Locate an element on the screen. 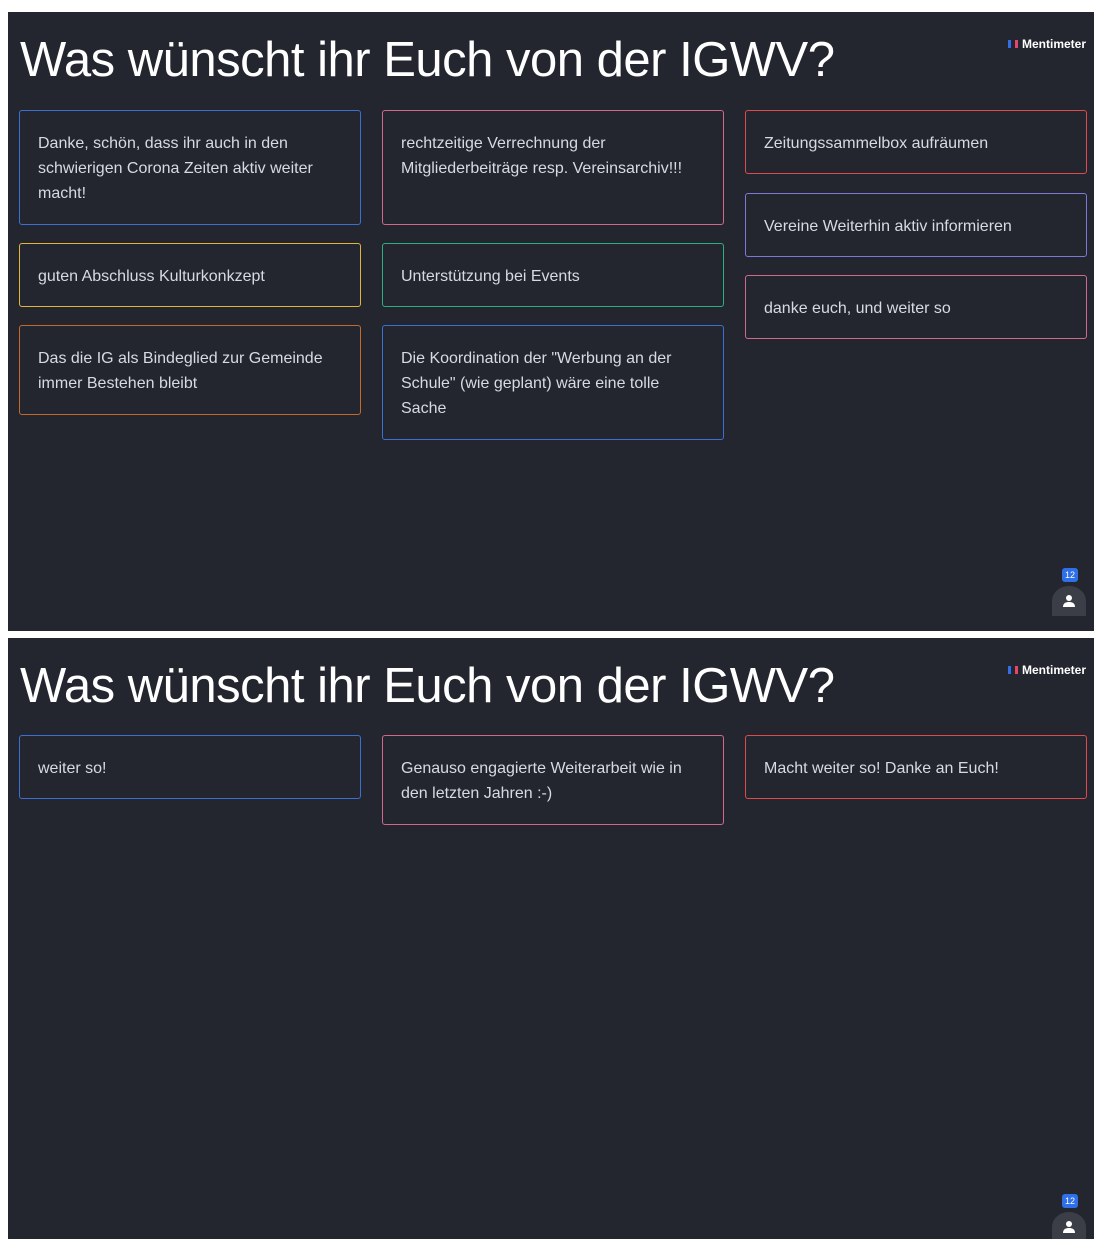  response-card: Unterstützung bei Events is located at coordinates (553, 275).